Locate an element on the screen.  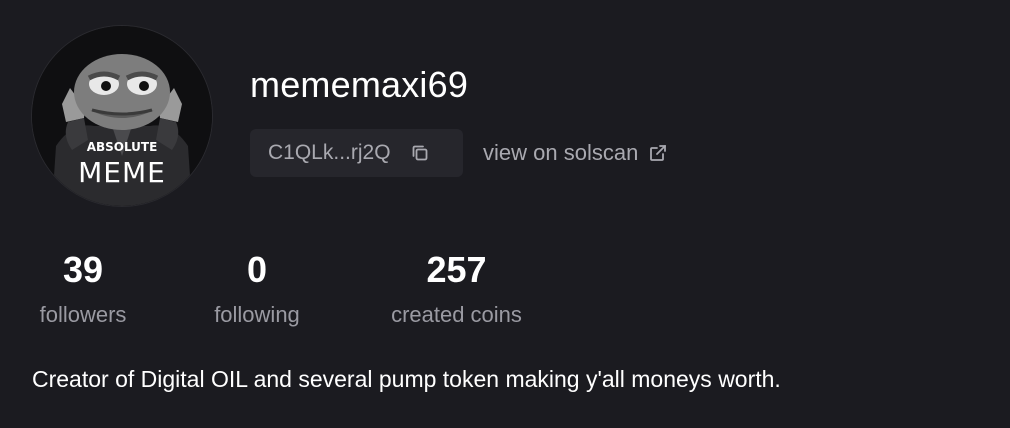
external-link-icon is located at coordinates (658, 153).